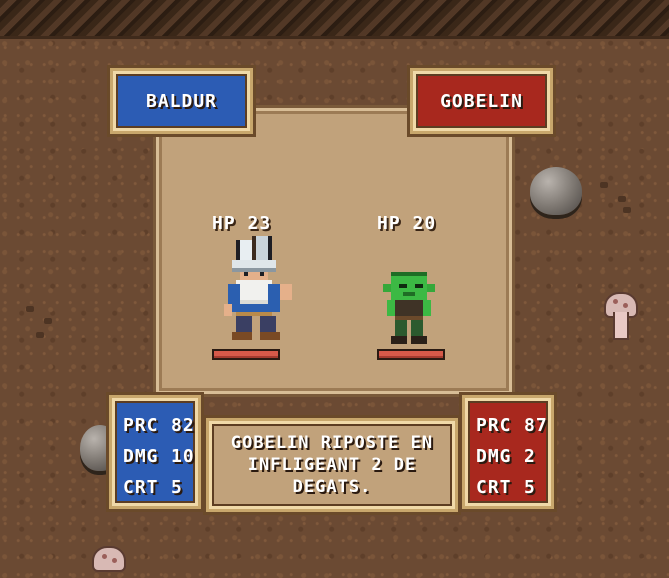 Image resolution: width=669 pixels, height=578 pixels. What do you see at coordinates (159, 425) in the screenshot?
I see `player-stat-prc: PRC 82` at bounding box center [159, 425].